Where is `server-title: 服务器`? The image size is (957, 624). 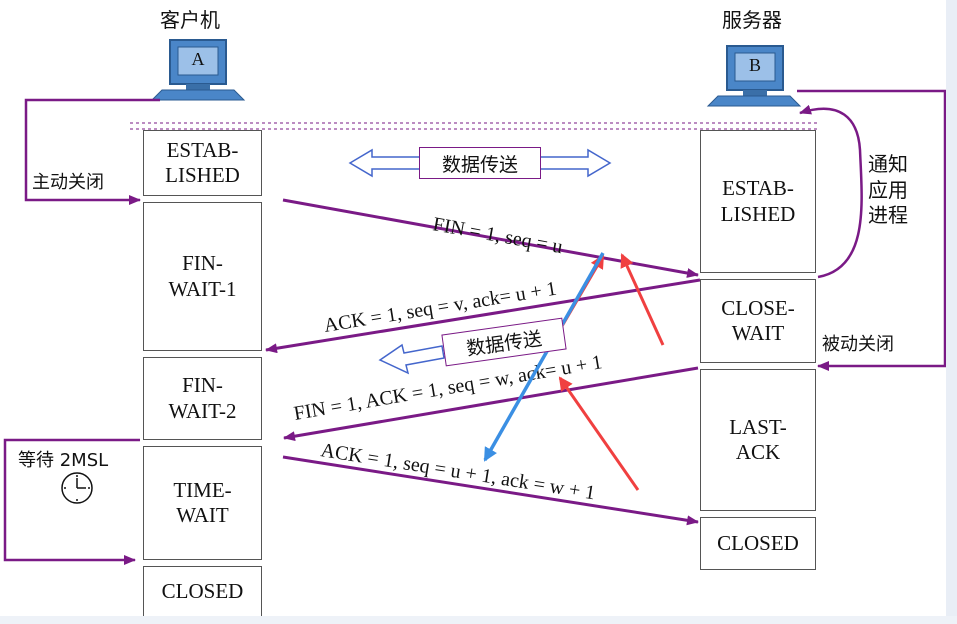
server-title: 服务器 is located at coordinates (752, 20).